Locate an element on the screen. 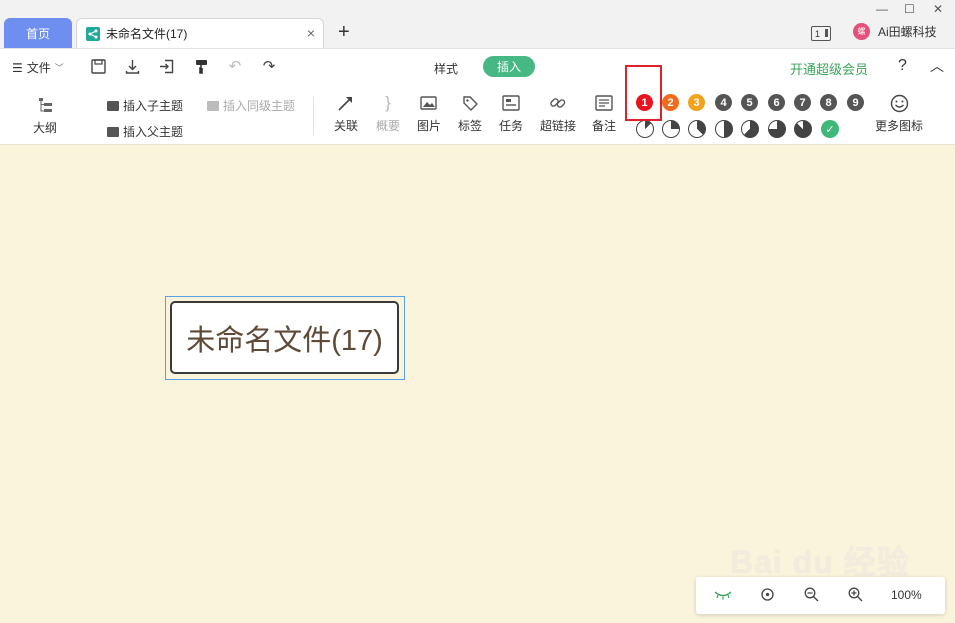 The image size is (955, 623). insert-child-icon is located at coordinates (113, 105).